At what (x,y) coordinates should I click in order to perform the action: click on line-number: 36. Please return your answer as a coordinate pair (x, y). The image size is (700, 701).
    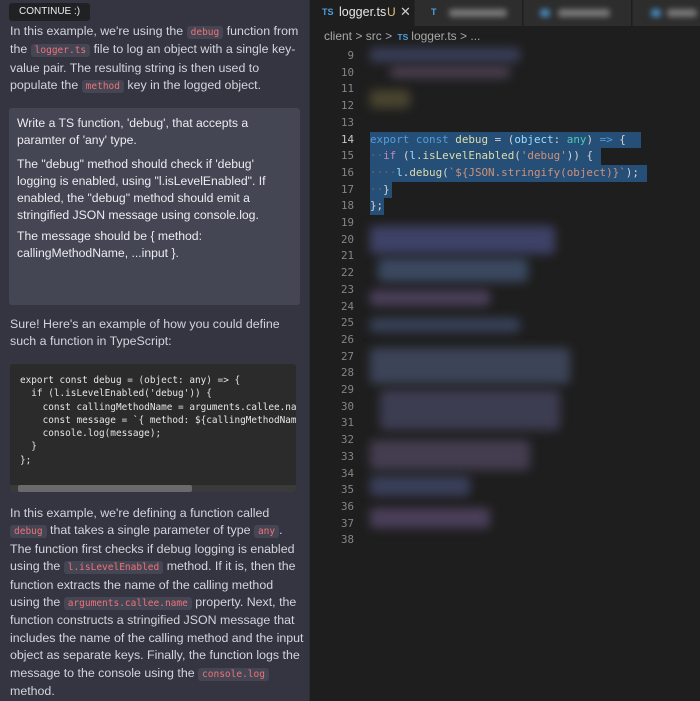
    Looking at the image, I should click on (334, 507).